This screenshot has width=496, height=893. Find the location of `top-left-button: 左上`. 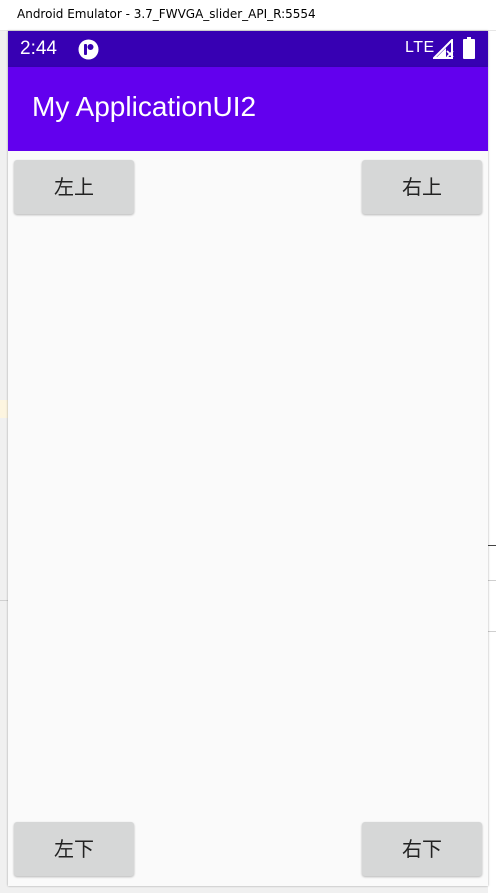

top-left-button: 左上 is located at coordinates (74, 187).